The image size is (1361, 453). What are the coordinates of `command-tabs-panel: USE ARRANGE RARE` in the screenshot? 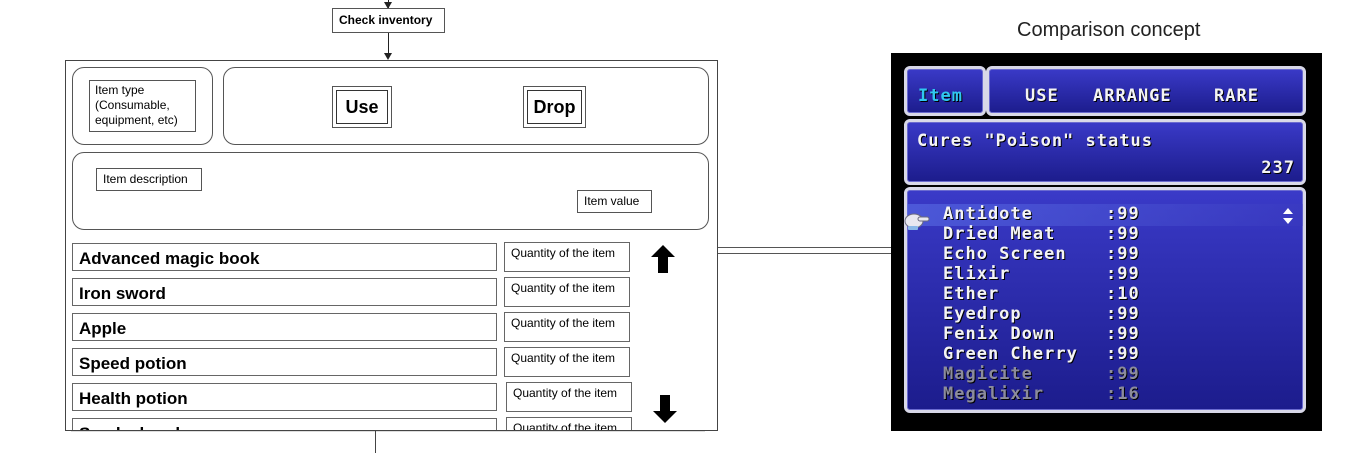 It's located at (1146, 91).